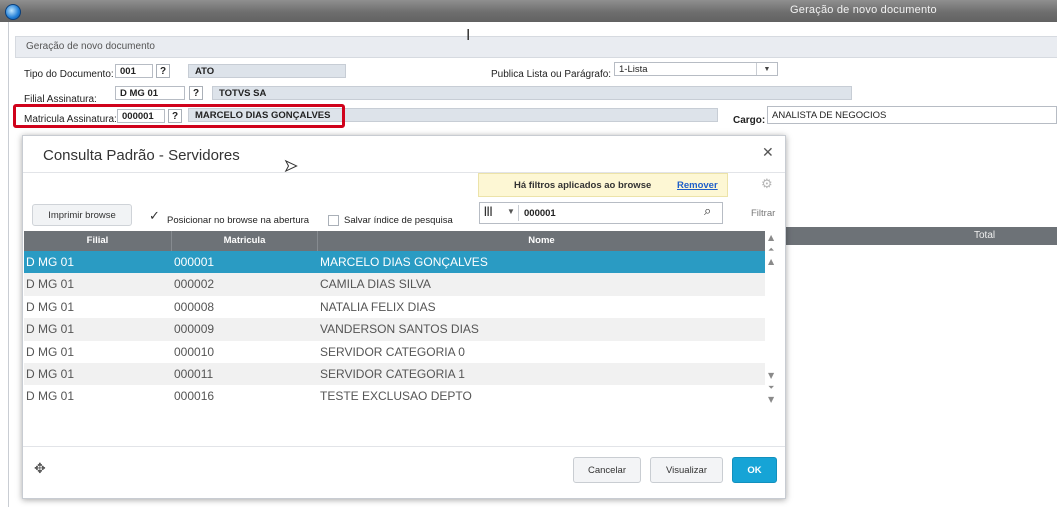 This screenshot has height=507, width=1057. Describe the element at coordinates (768, 152) in the screenshot. I see `close-icon: ✕` at that location.